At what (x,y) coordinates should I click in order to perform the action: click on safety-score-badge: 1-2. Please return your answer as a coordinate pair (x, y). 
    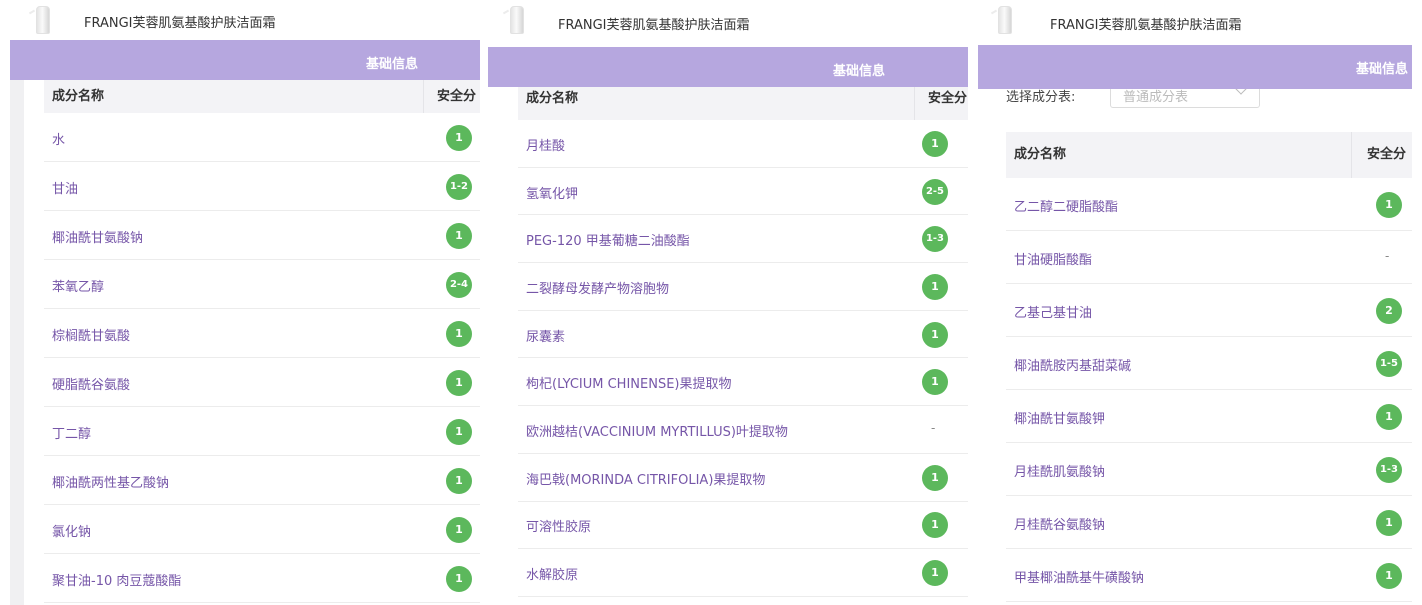
    Looking at the image, I should click on (459, 186).